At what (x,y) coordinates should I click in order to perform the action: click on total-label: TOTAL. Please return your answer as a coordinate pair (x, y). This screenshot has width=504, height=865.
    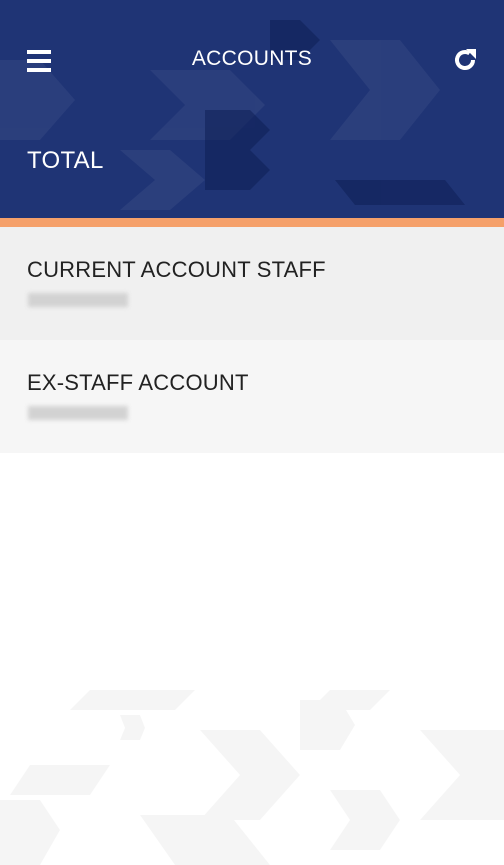
    Looking at the image, I should click on (65, 160).